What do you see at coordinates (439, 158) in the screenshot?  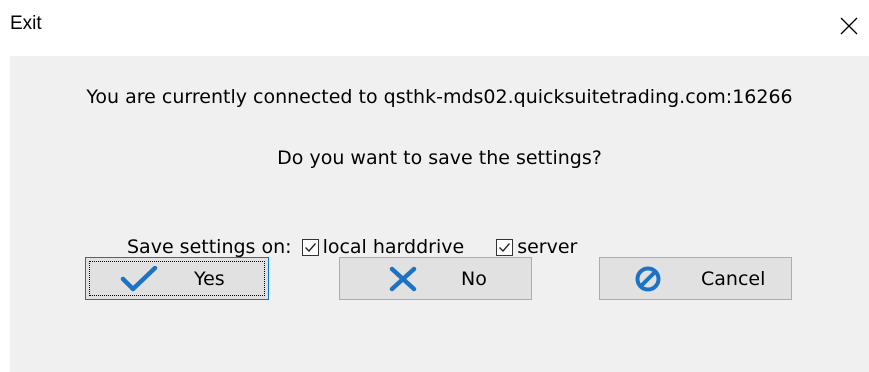 I see `save-question: Do you want to save the settings?` at bounding box center [439, 158].